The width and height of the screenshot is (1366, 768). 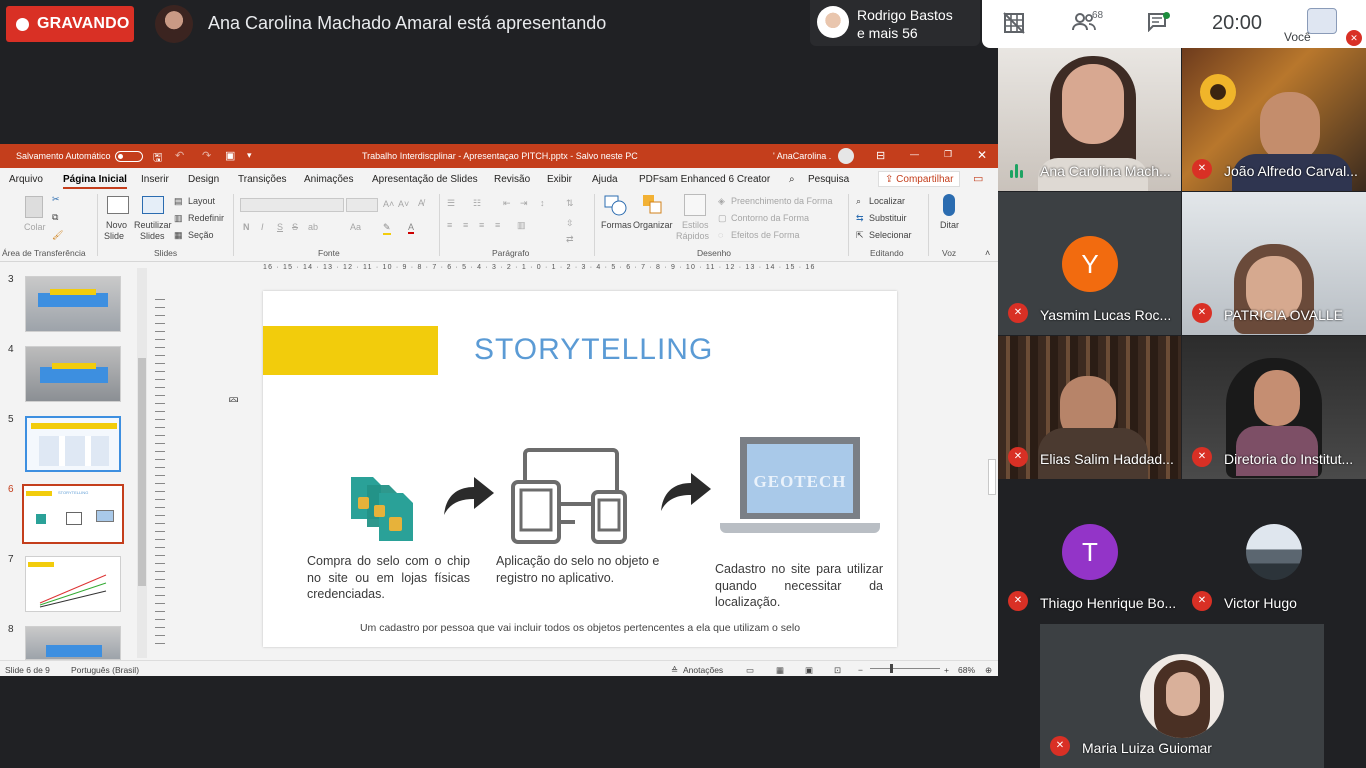 I want to click on quick-styles-label-2: Rápidos, so click(x=692, y=236).